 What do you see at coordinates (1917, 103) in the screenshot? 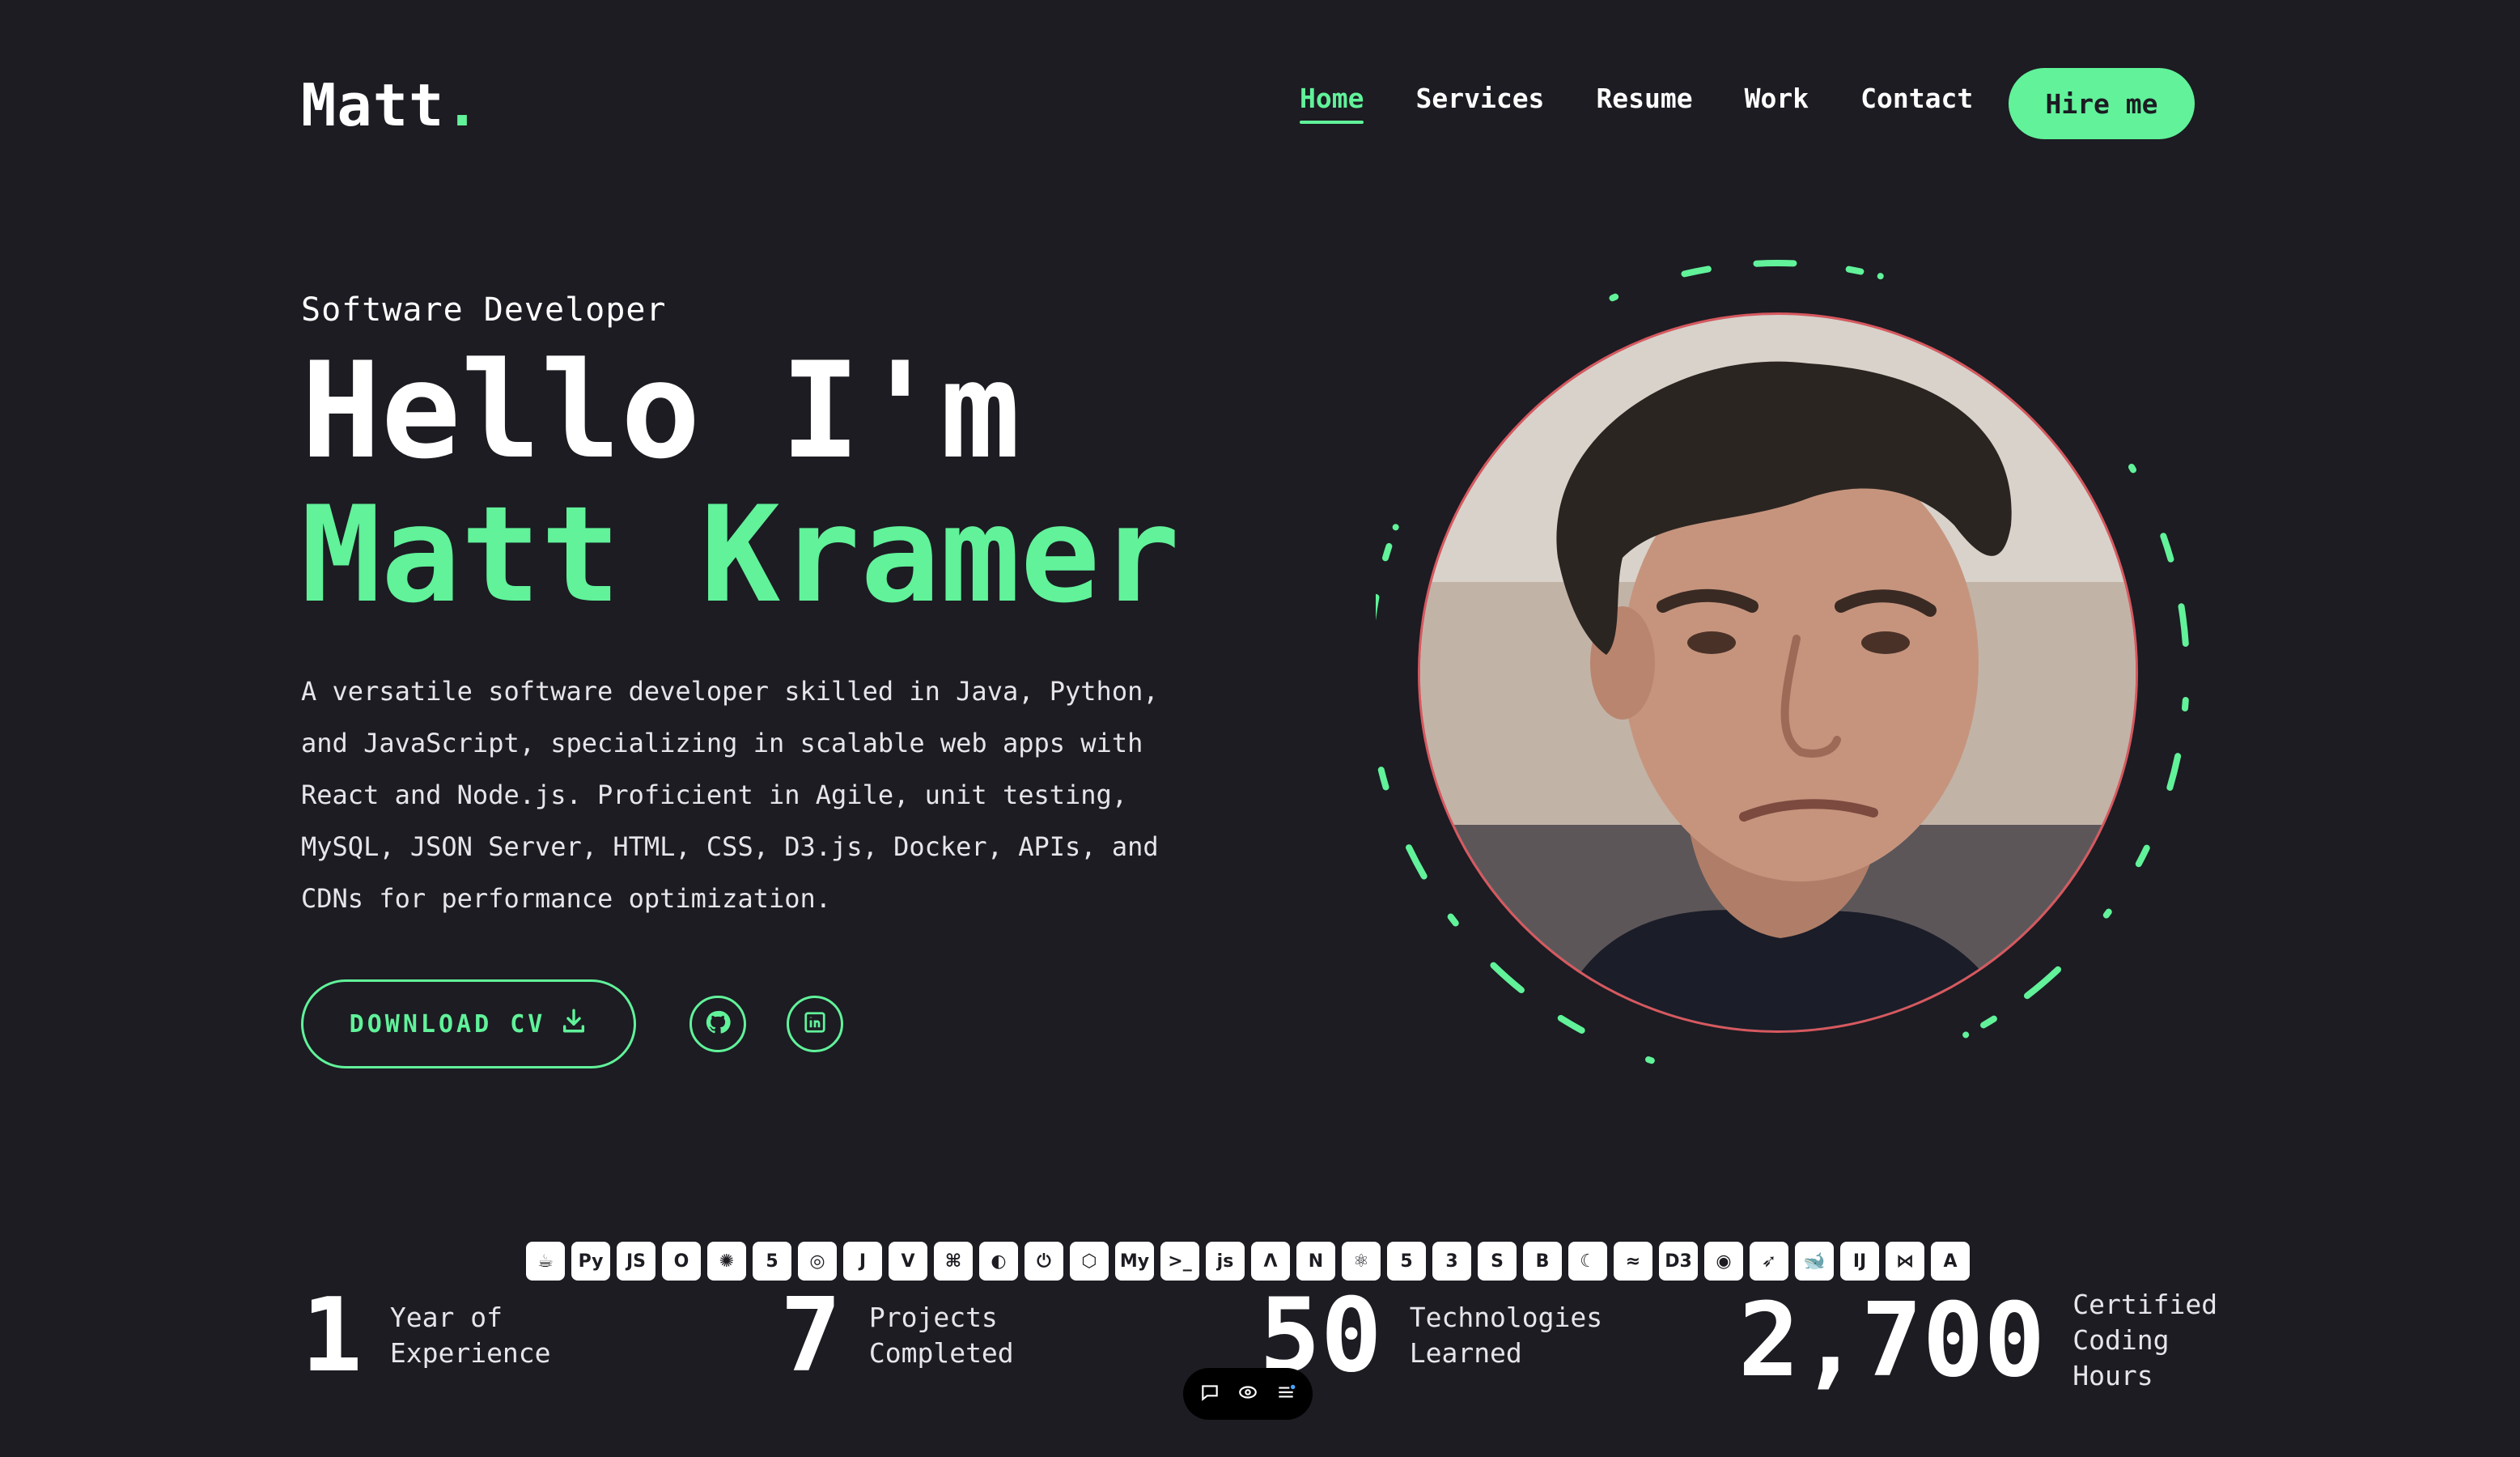
I see `nav-contact: Contact` at bounding box center [1917, 103].